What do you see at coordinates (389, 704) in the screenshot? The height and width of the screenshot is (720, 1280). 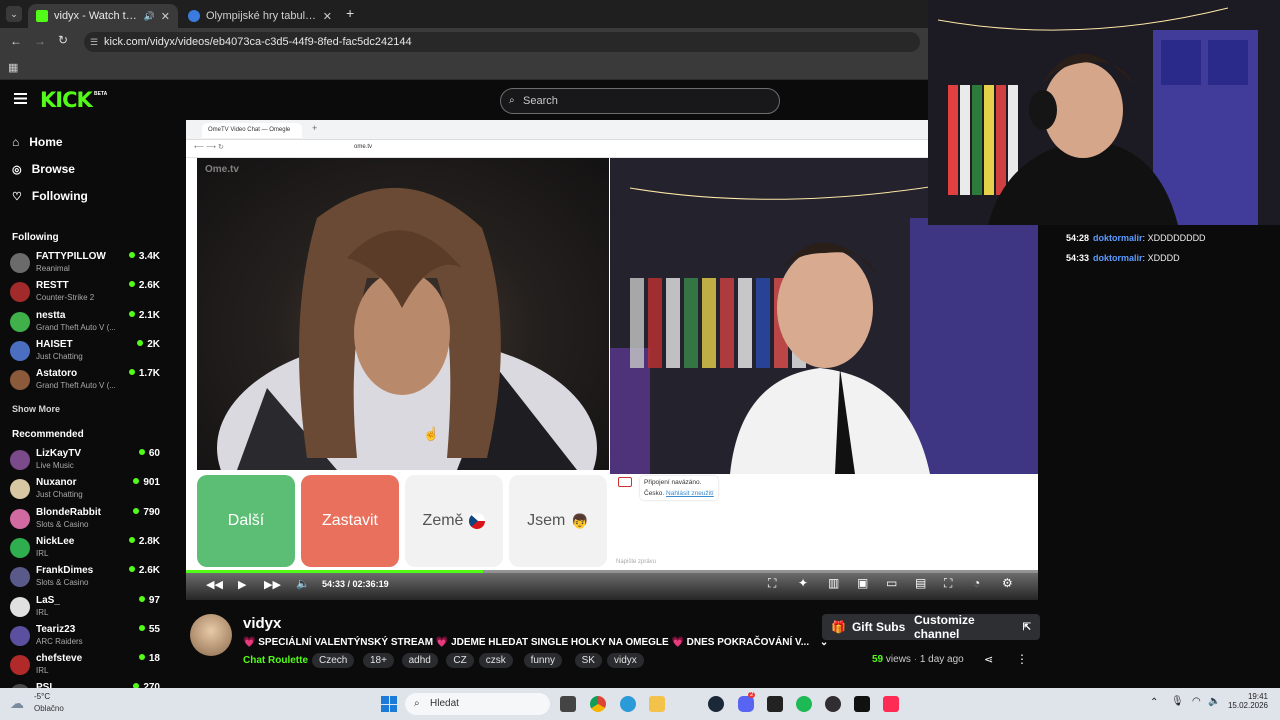 I see `windows-start-icon` at bounding box center [389, 704].